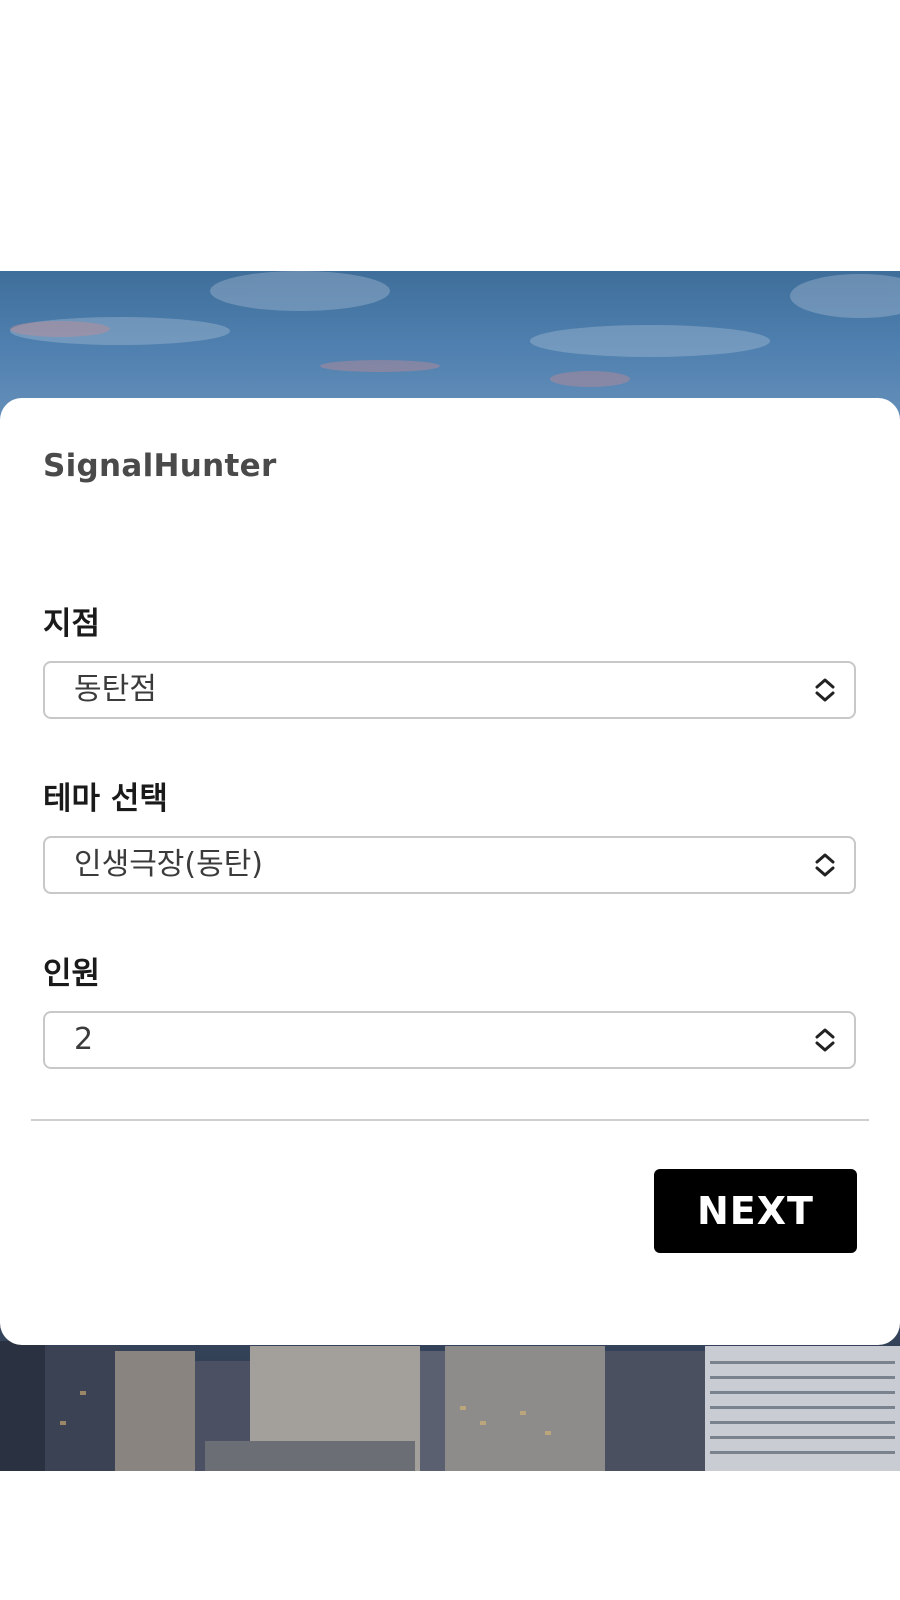  What do you see at coordinates (449, 1040) in the screenshot?
I see `people-select: 2` at bounding box center [449, 1040].